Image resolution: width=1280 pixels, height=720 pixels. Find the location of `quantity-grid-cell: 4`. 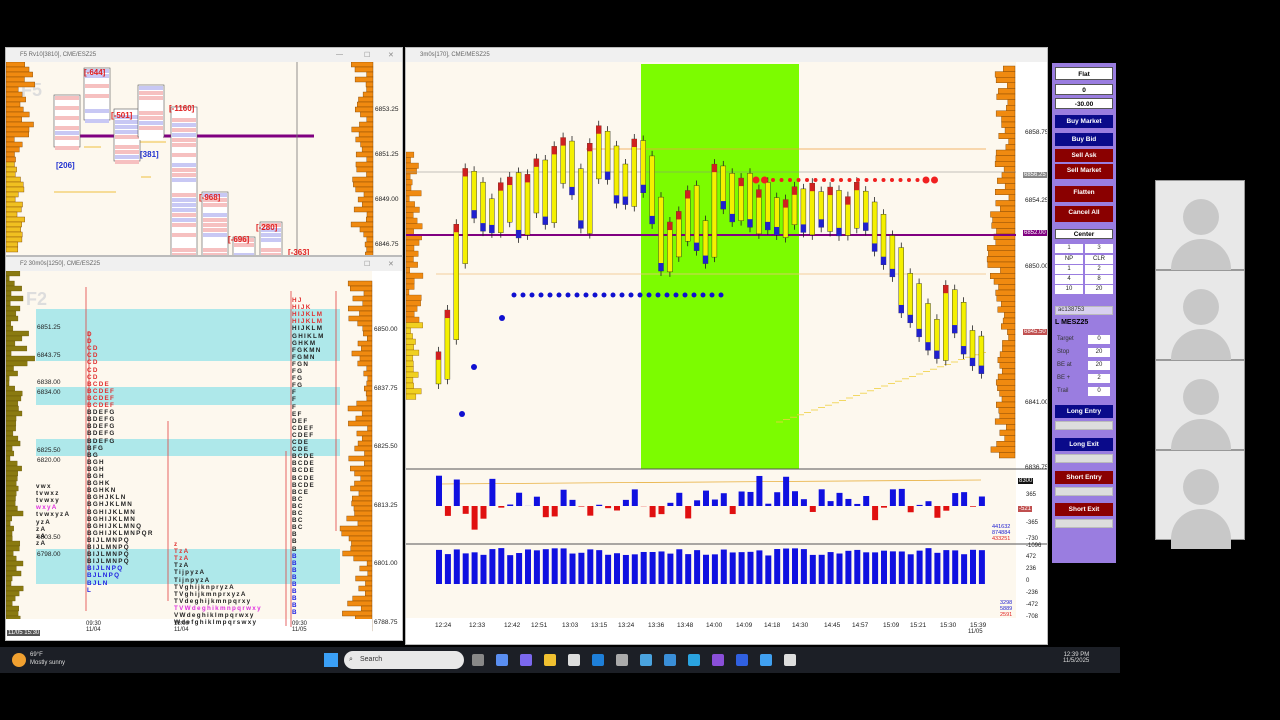

quantity-grid-cell: 4 is located at coordinates (1069, 279).